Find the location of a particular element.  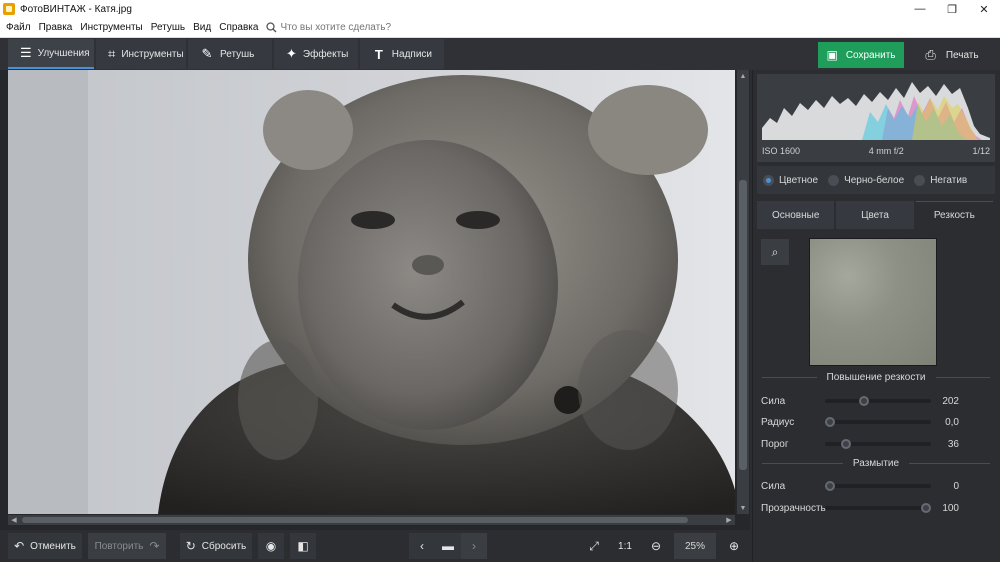

tab-effects: ✦ Эффекты is located at coordinates (316, 54).